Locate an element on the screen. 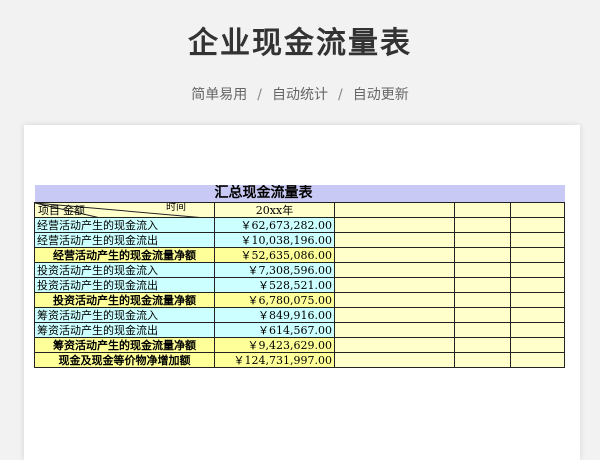 This screenshot has height=460, width=600. table-header-row: 项目 金额 时间 20xx年 is located at coordinates (299, 210).